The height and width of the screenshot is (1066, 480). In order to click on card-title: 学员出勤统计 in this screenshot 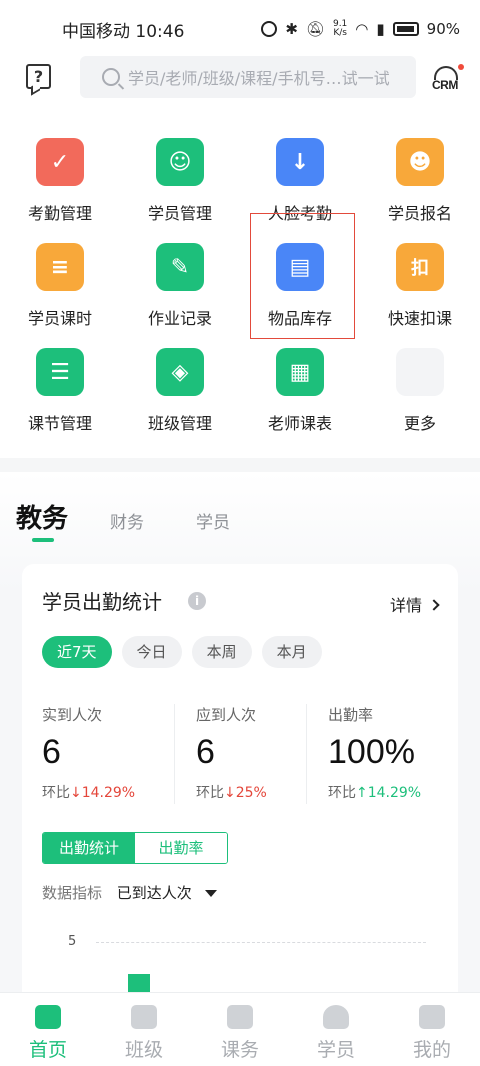, I will do `click(102, 602)`.